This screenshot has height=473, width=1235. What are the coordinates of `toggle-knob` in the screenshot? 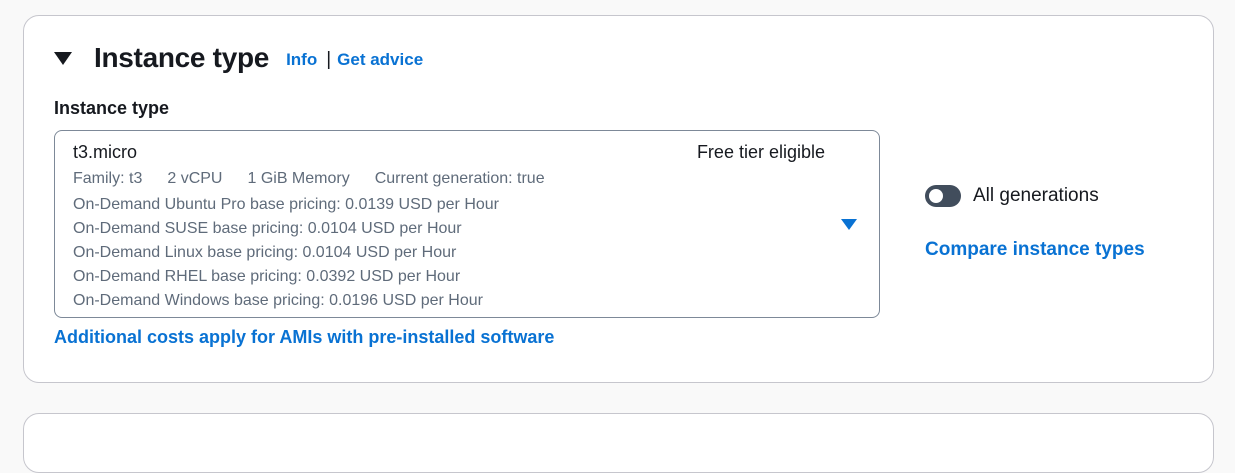 It's located at (936, 196).